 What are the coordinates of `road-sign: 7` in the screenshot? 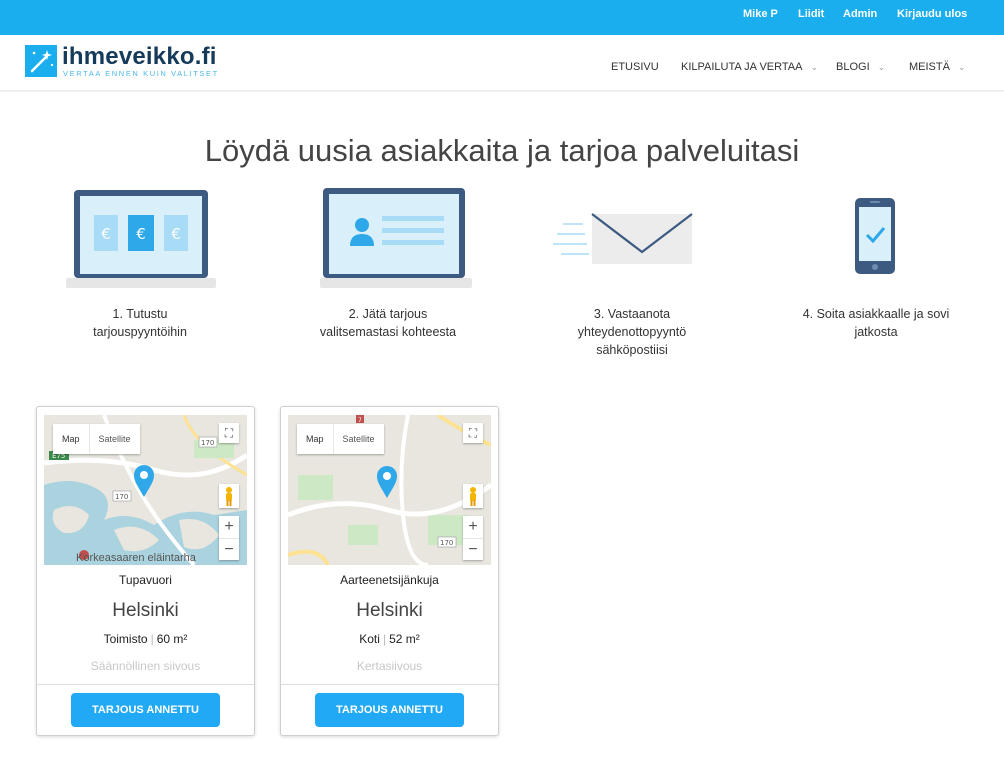 It's located at (360, 420).